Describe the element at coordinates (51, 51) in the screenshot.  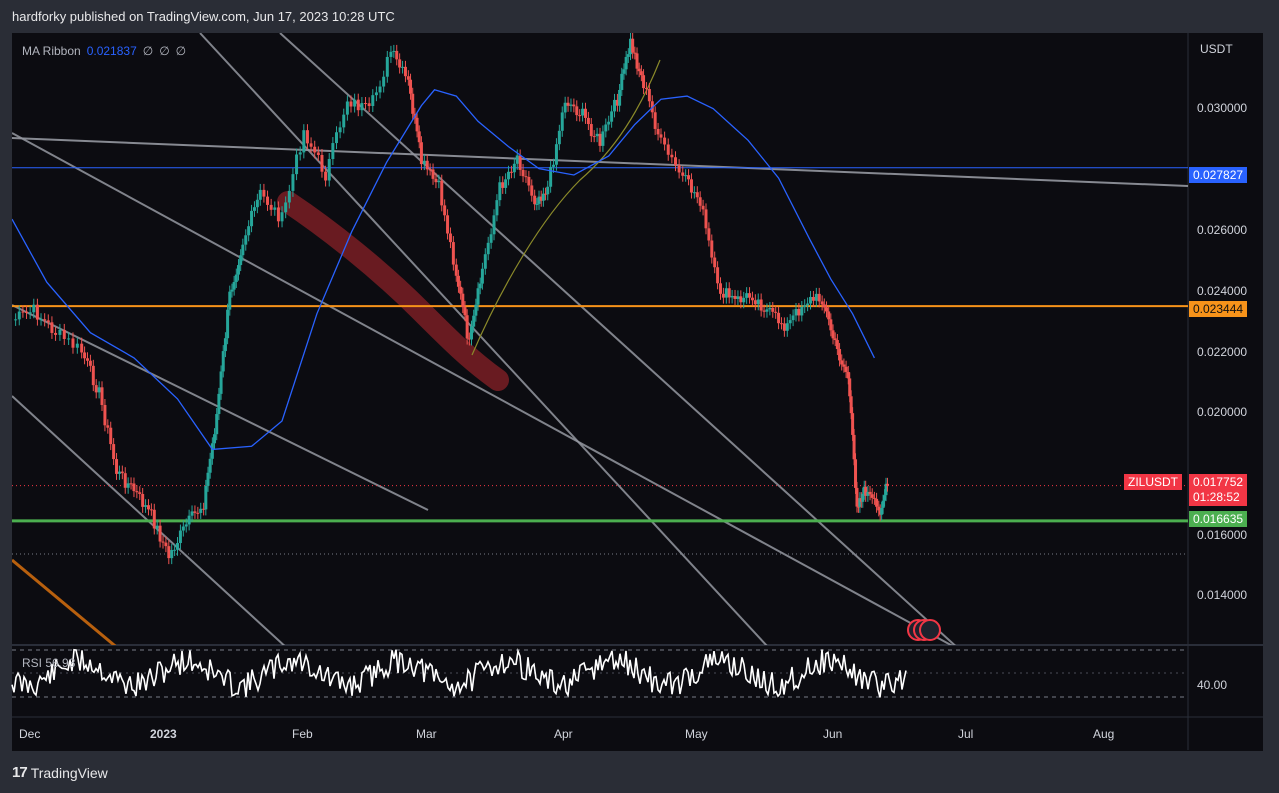
I see `indicator-name: MA Ribbon` at that location.